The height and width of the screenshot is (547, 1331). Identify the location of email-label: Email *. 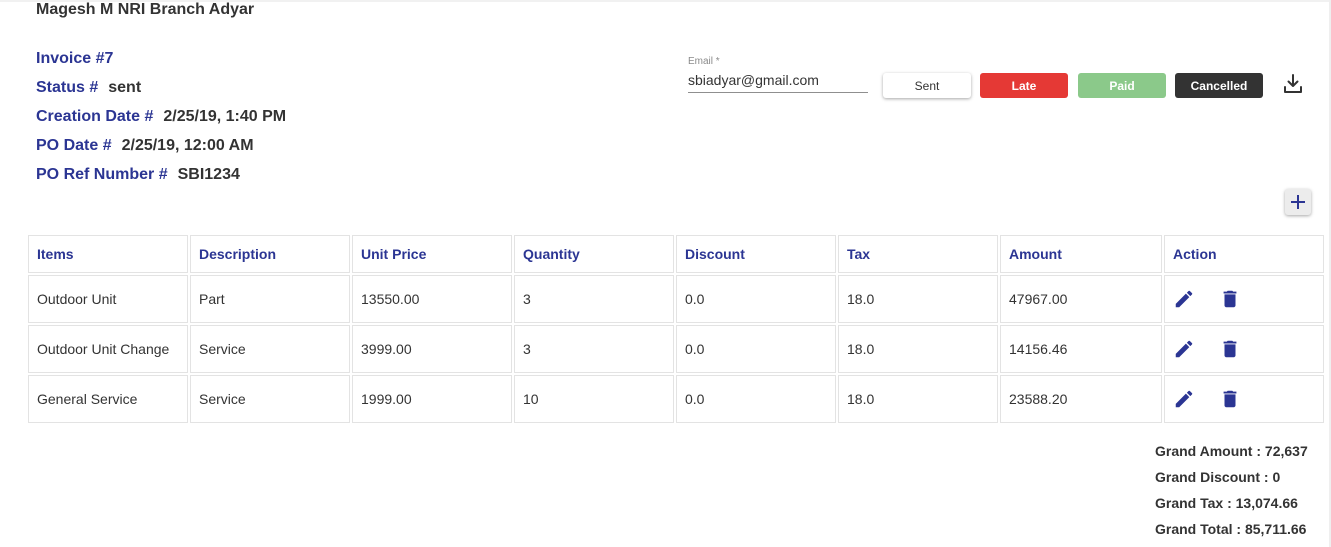
(704, 61).